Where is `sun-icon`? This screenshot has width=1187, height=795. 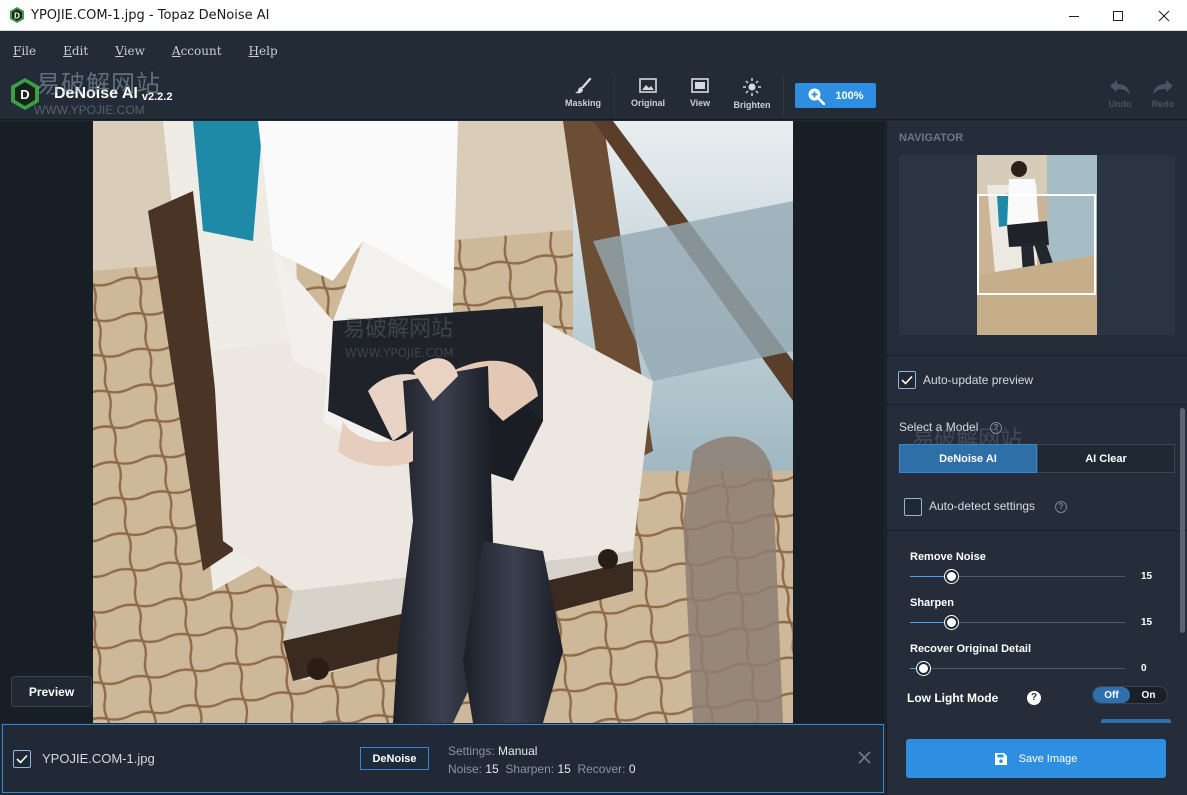
sun-icon is located at coordinates (752, 87).